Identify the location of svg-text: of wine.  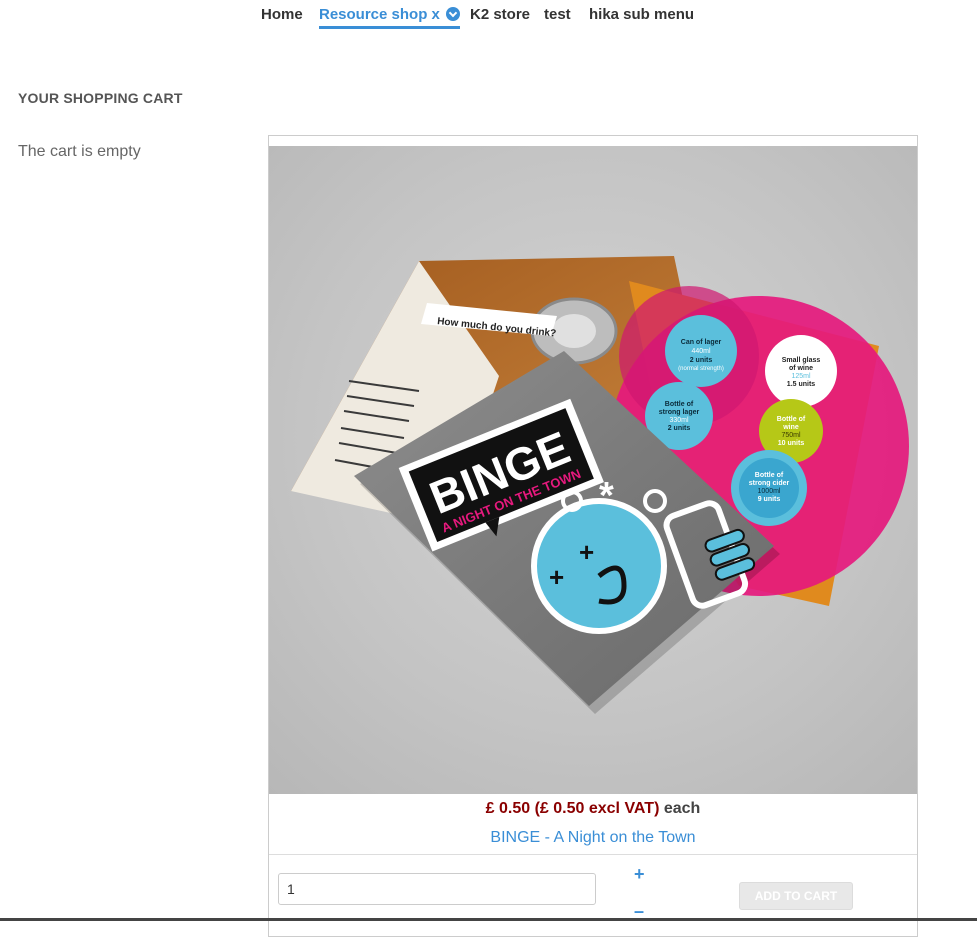
(801, 368).